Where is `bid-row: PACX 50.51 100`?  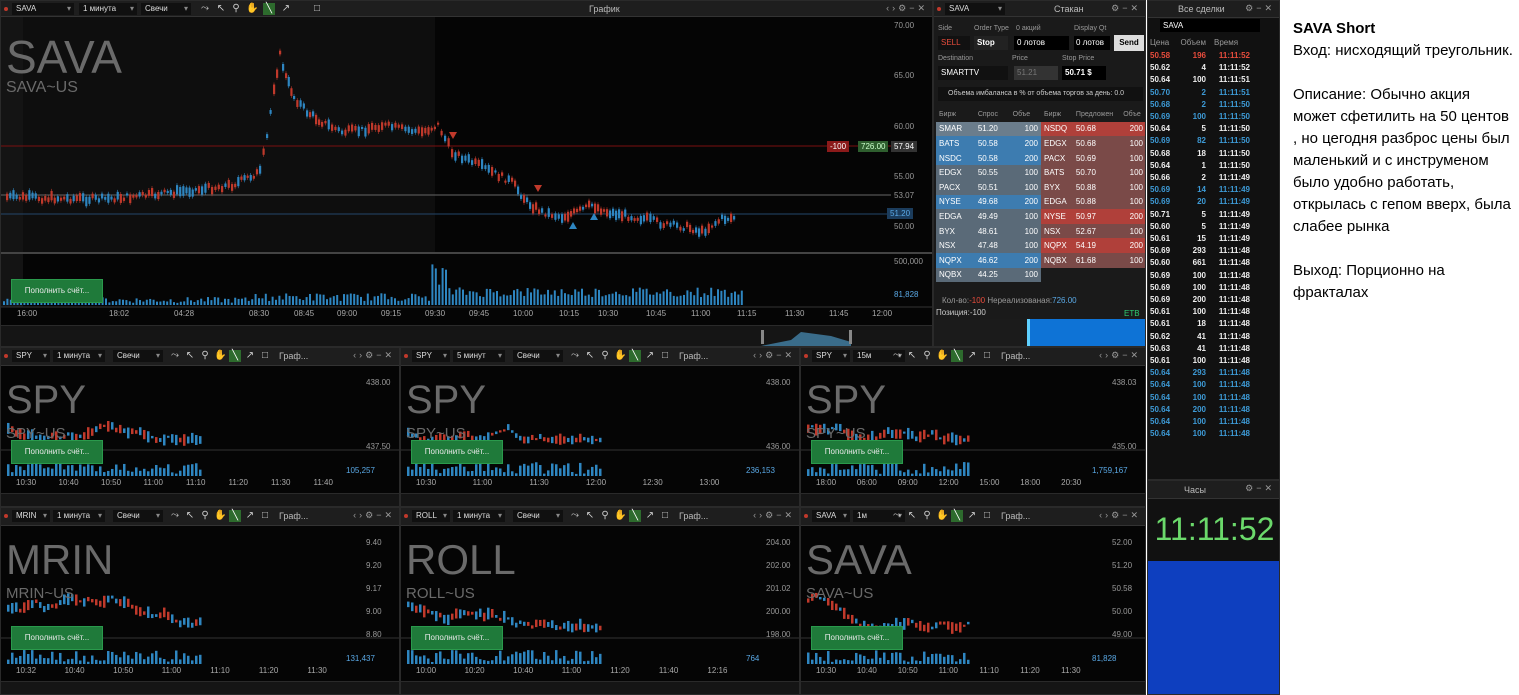 bid-row: PACX 50.51 100 is located at coordinates (988, 187).